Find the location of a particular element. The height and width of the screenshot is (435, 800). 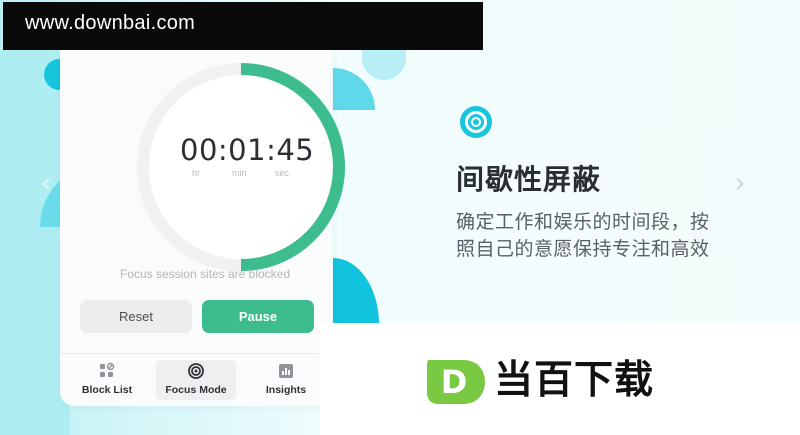

timer-unit-min: min is located at coordinates (239, 173).